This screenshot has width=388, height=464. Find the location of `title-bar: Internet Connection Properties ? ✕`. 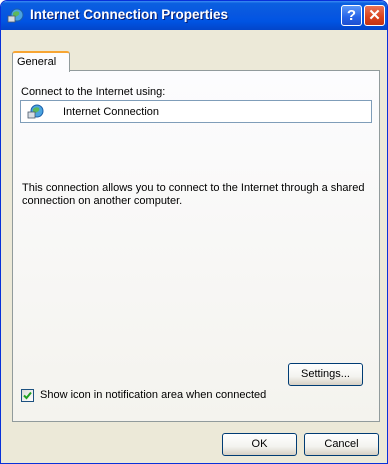

title-bar: Internet Connection Properties ? ✕ is located at coordinates (194, 15).